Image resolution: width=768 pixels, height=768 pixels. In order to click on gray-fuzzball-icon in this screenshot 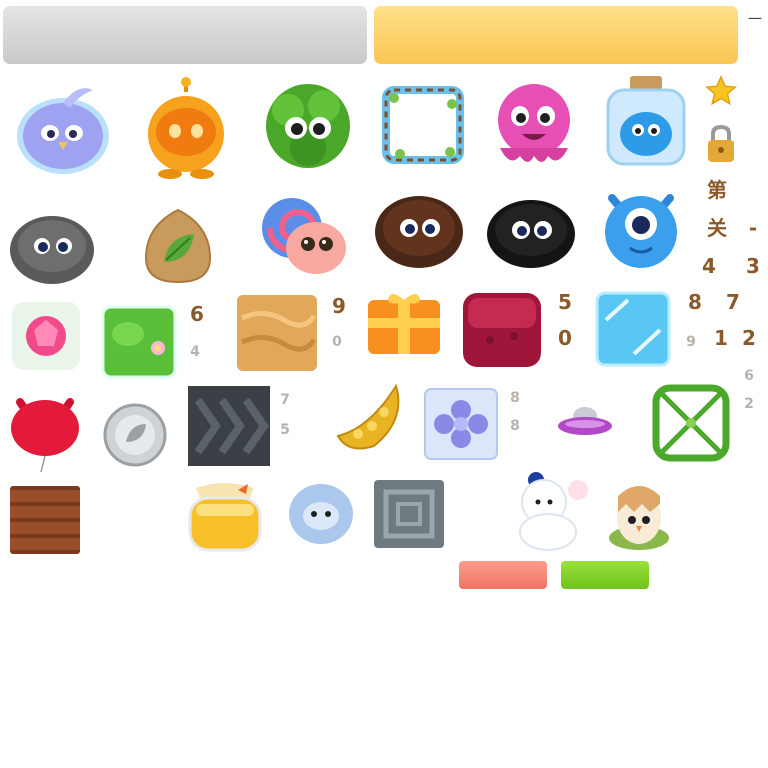, I will do `click(52, 246)`.